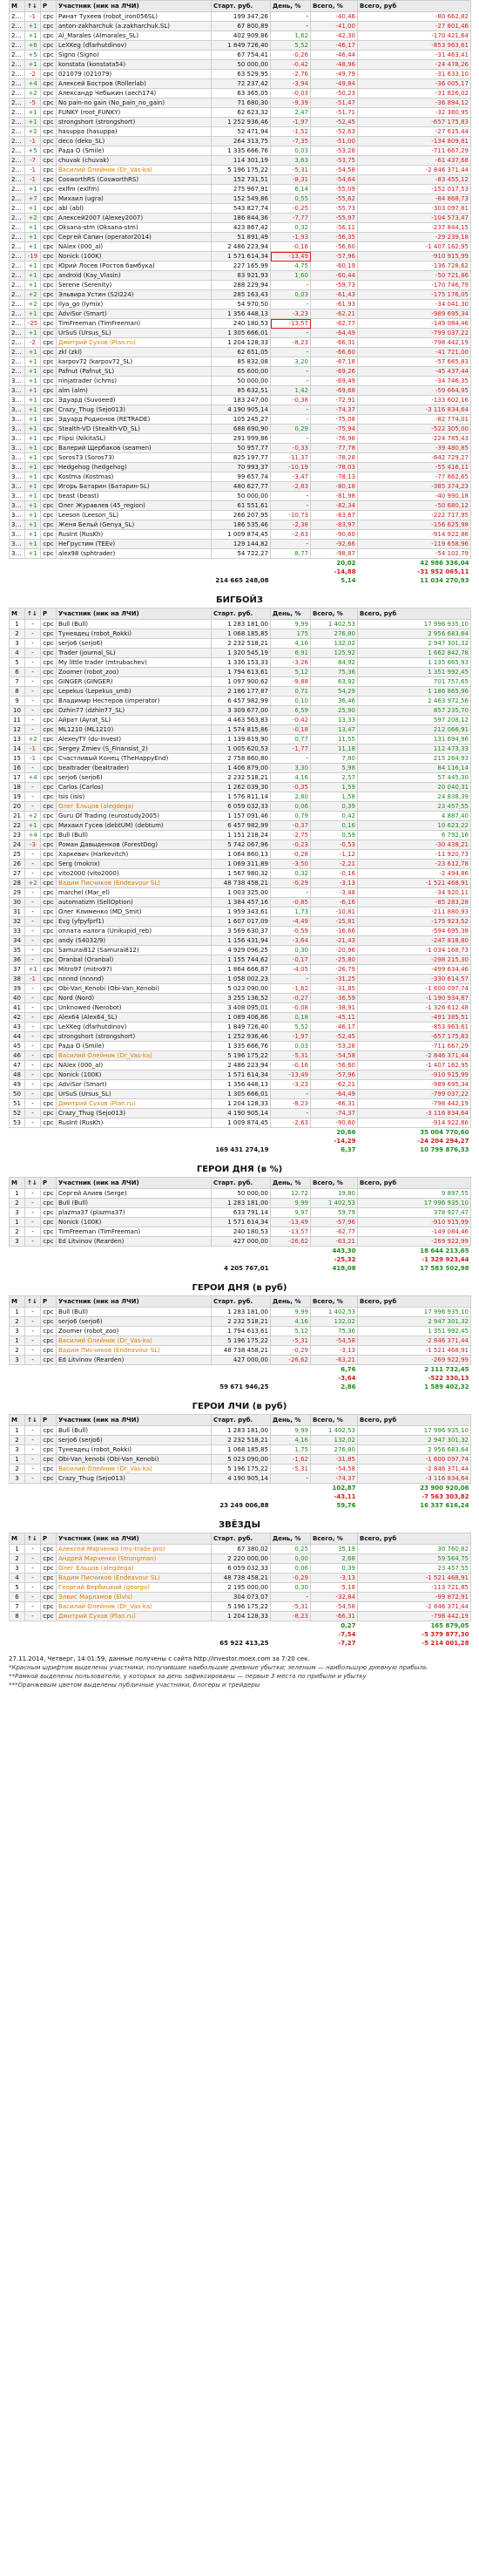 This screenshot has height=2576, width=479. Describe the element at coordinates (134, 381) in the screenshot. I see `participant-link: ninjatrader (ichms)` at that location.